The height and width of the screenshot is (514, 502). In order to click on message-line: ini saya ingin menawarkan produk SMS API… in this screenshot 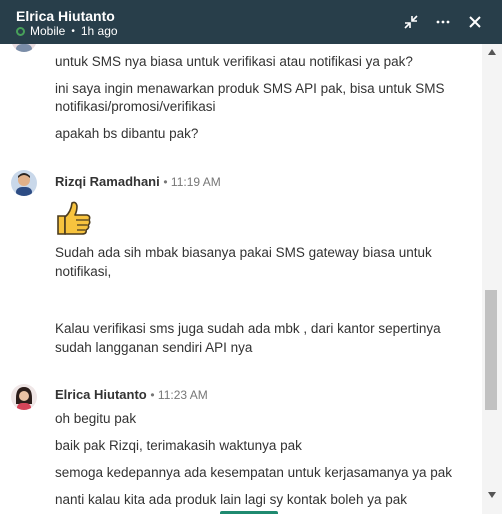, I will do `click(250, 88)`.